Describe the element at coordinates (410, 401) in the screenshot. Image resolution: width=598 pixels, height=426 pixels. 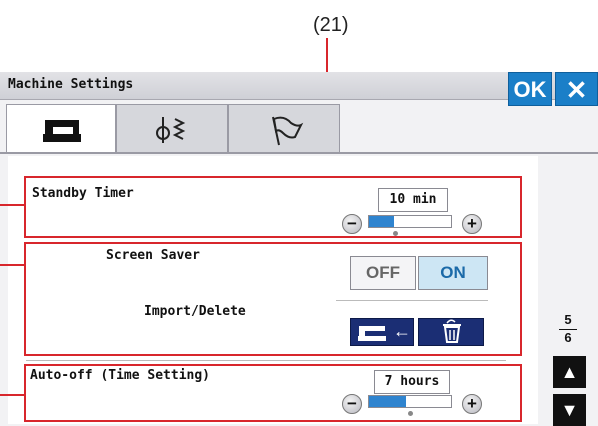
I see `auto-off-slider` at that location.